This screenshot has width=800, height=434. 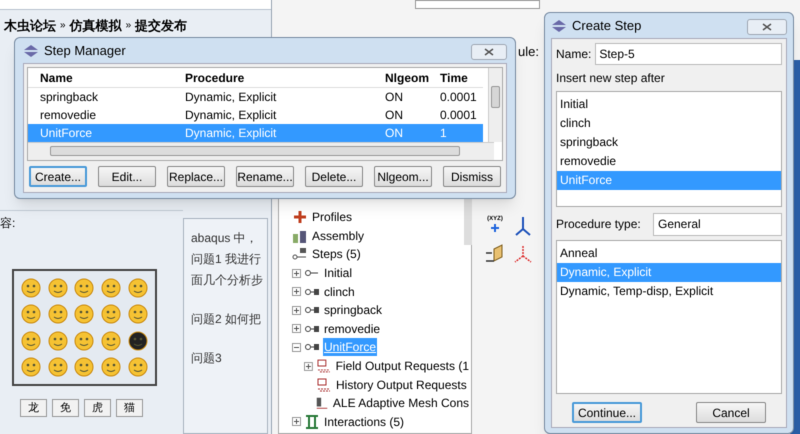 I want to click on dialog-button: Cancel, so click(x=731, y=412).